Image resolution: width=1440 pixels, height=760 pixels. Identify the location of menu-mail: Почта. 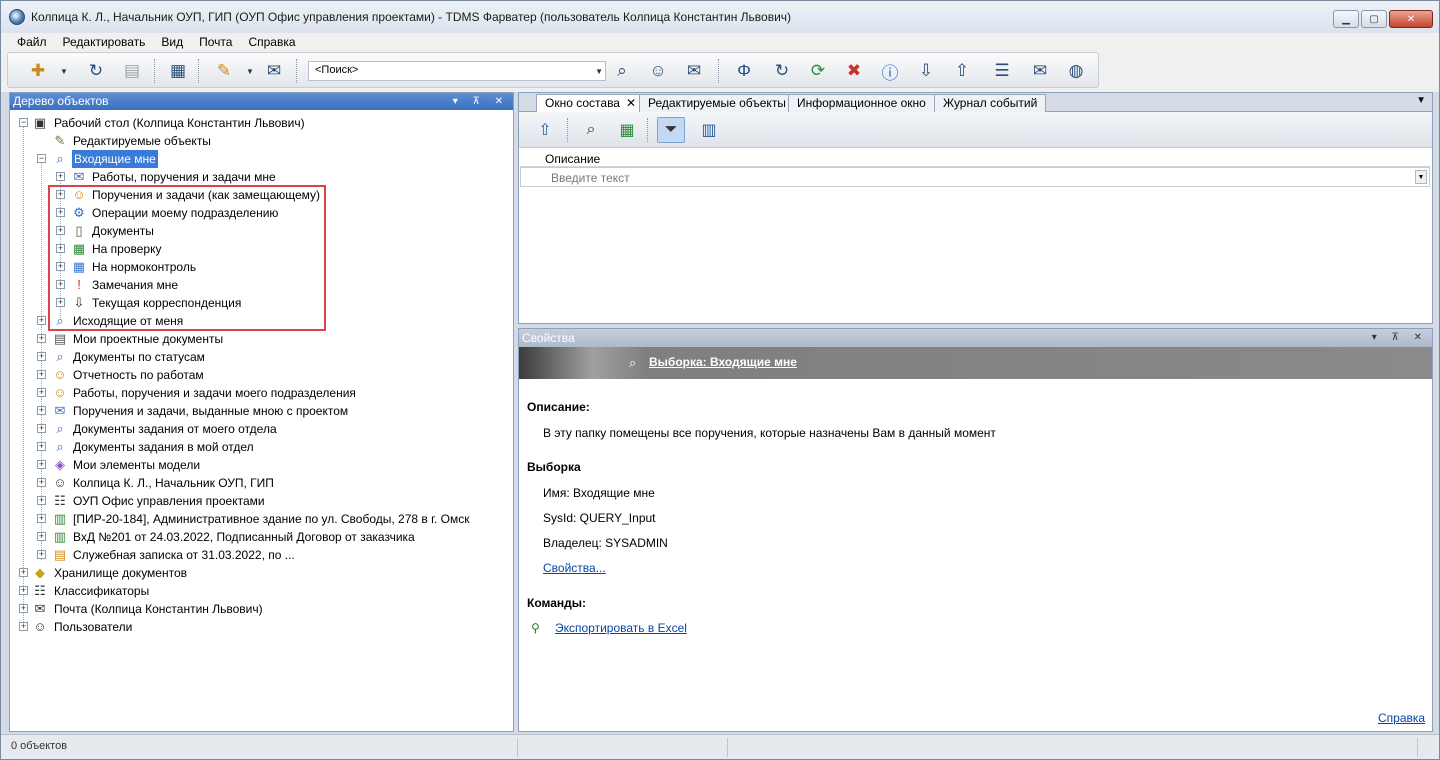
(215, 42).